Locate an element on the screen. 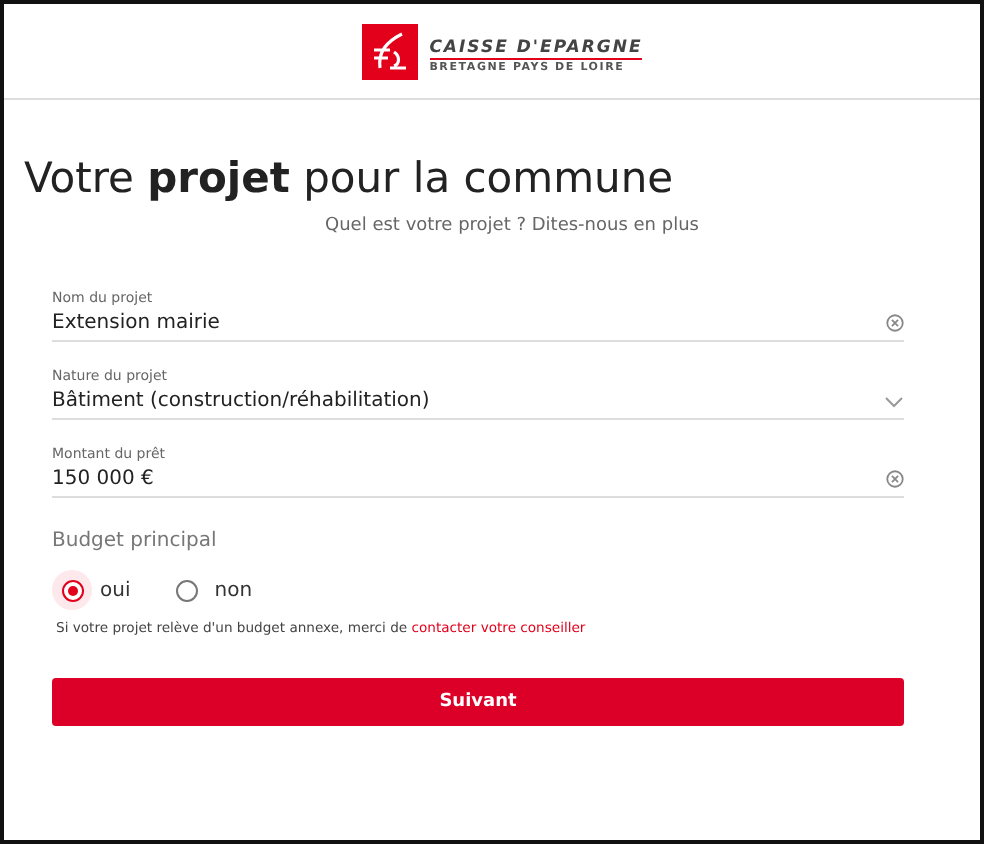 Image resolution: width=984 pixels, height=844 pixels. next-button: Suivant is located at coordinates (478, 702).